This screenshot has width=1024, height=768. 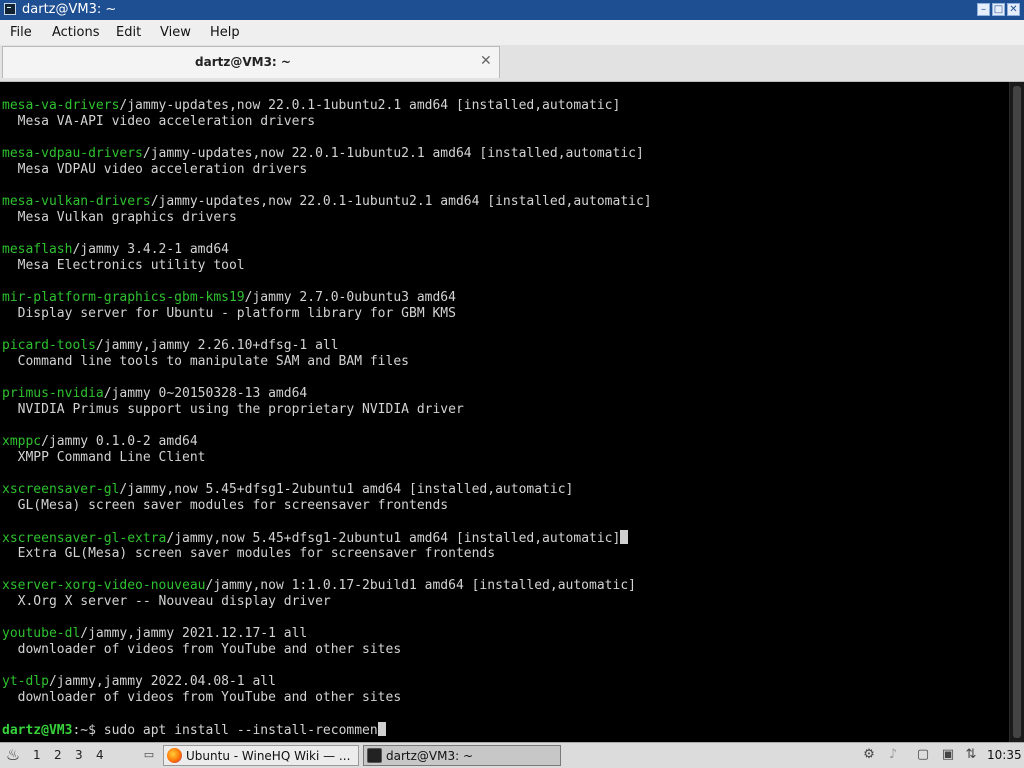 I want to click on package-details: /jammy 3.4.2-1 amd64, so click(x=150, y=249).